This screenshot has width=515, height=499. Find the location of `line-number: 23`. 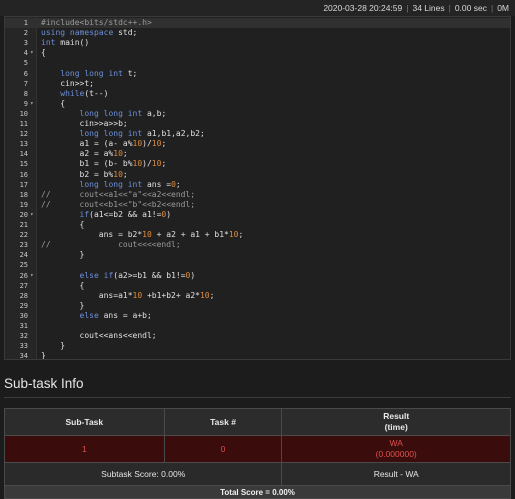

line-number: 23 is located at coordinates (23, 245).